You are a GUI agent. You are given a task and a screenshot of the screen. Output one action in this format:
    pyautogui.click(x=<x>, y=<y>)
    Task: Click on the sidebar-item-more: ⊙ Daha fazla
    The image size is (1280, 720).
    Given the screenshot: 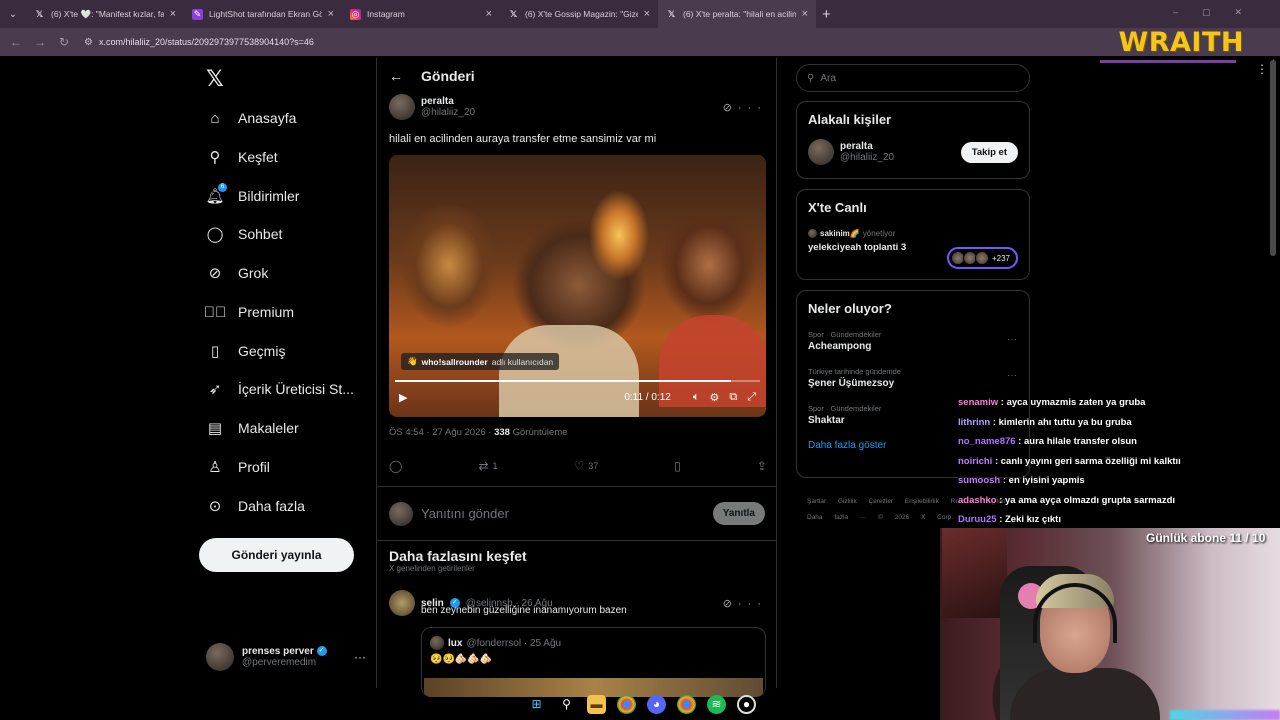 What is the action you would take?
    pyautogui.click(x=255, y=506)
    